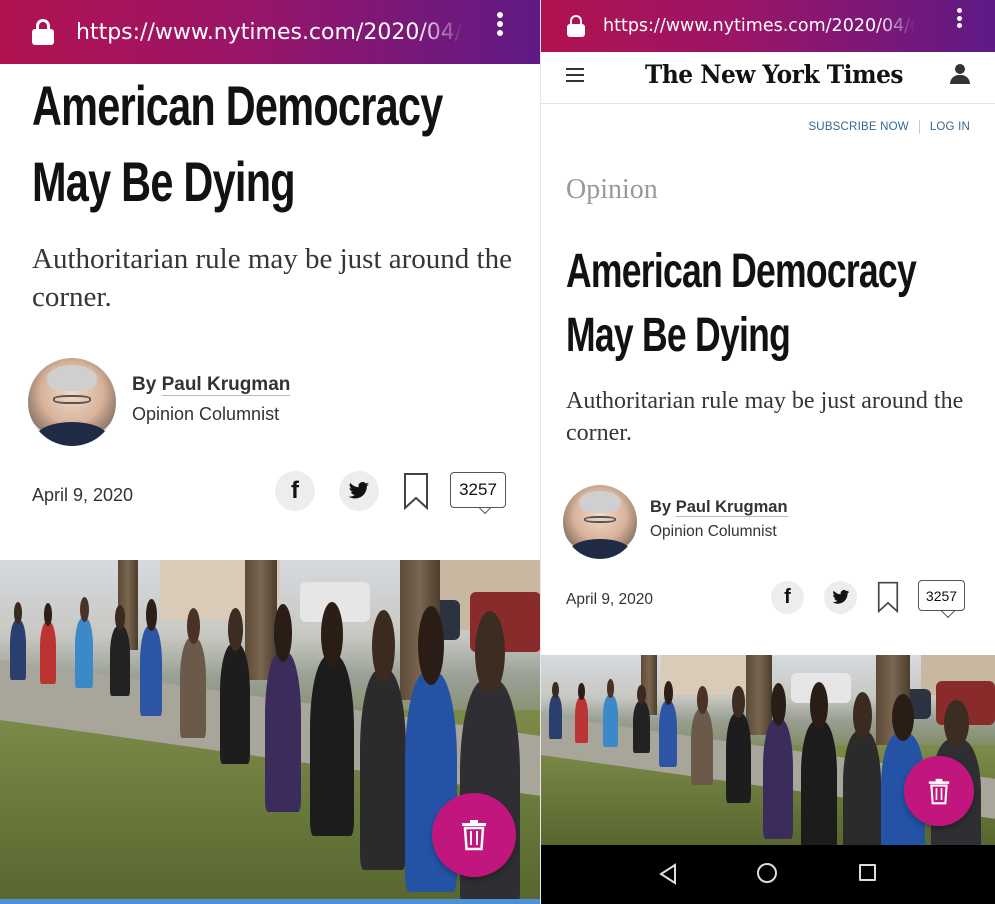 This screenshot has height=904, width=995. I want to click on login-link: LOG IN, so click(950, 127).